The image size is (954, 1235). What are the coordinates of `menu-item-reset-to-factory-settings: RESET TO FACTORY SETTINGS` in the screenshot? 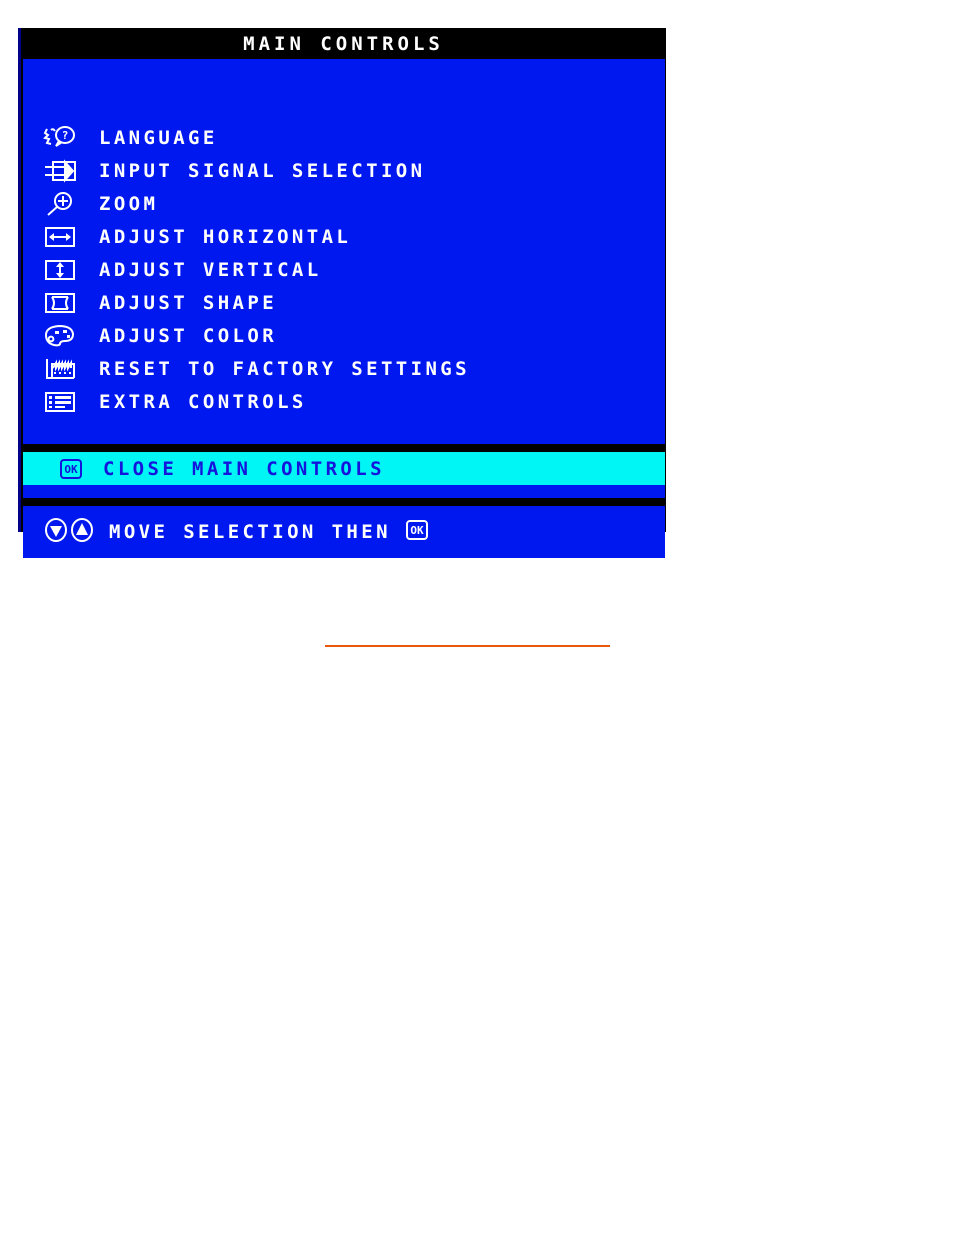 It's located at (344, 368).